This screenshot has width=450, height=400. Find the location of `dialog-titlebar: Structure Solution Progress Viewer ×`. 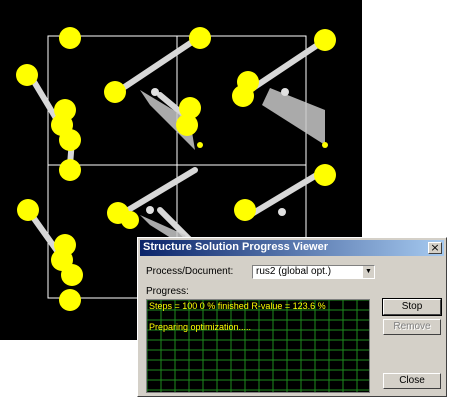

dialog-titlebar: Structure Solution Progress Viewer × is located at coordinates (292, 248).